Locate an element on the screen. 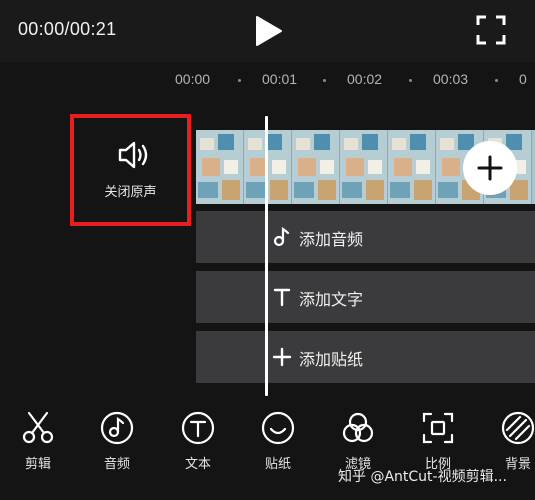 The height and width of the screenshot is (500, 535). tool-label: 音频 is located at coordinates (116, 464).